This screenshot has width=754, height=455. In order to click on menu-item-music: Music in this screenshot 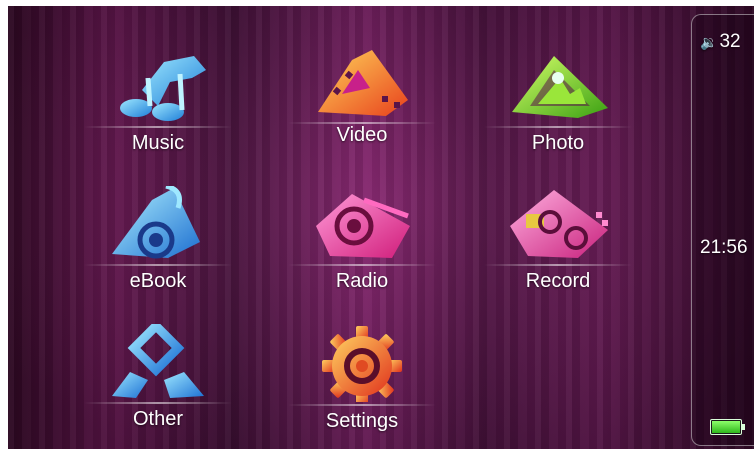, I will do `click(158, 107)`.